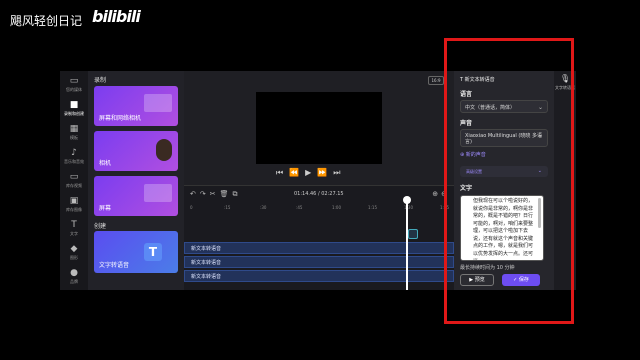  I want to click on zoom-controls: ⊕⊖, so click(441, 194).